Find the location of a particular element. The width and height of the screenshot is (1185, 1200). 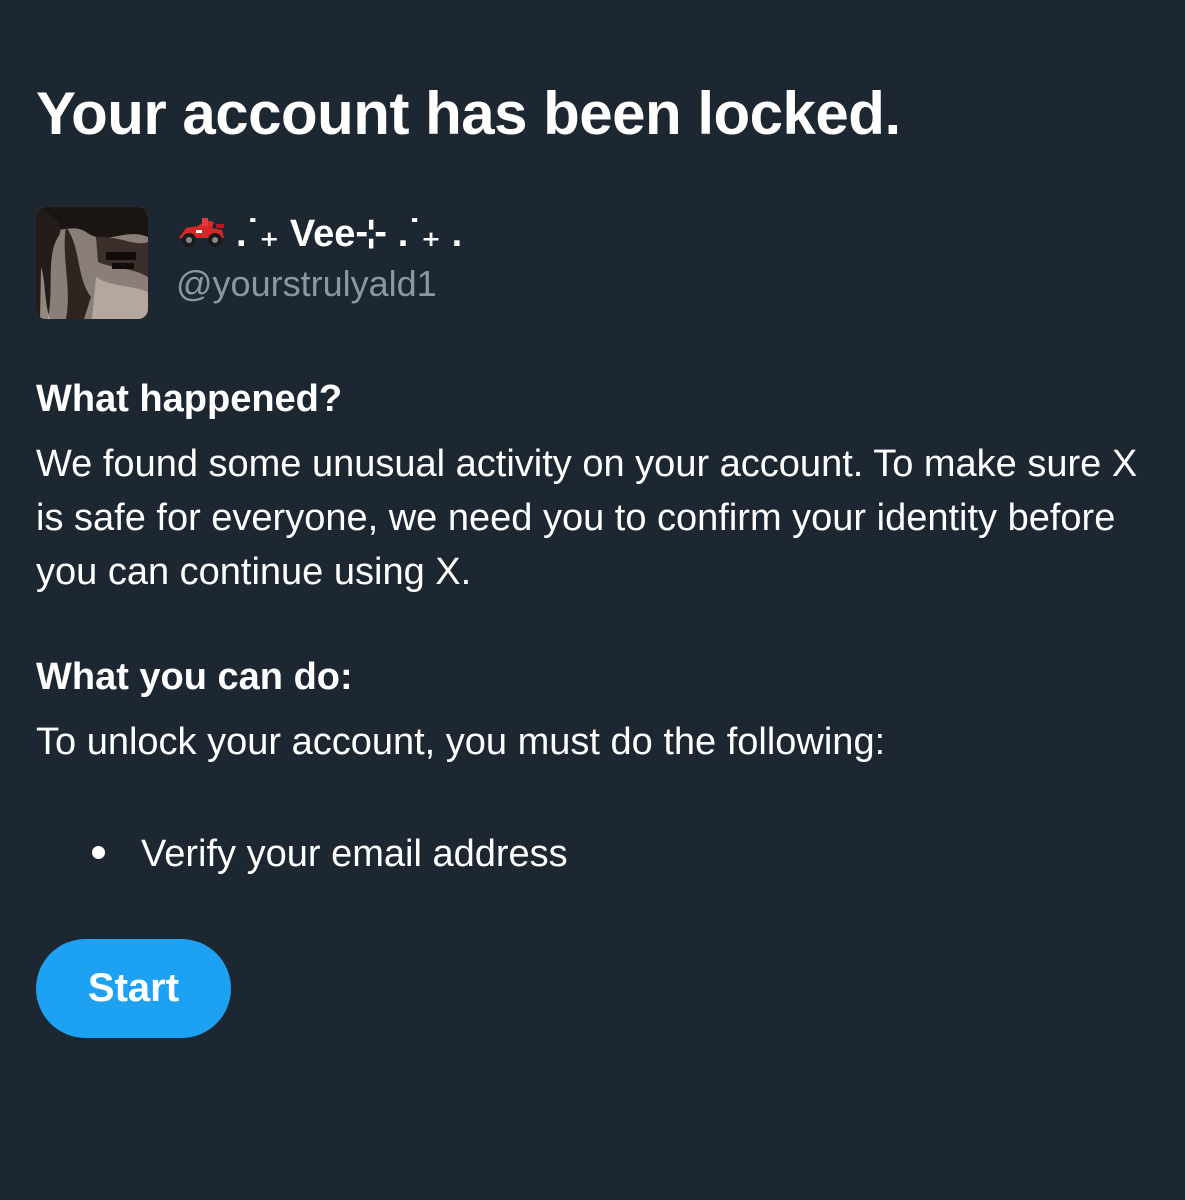

start-button: Start is located at coordinates (133, 988).